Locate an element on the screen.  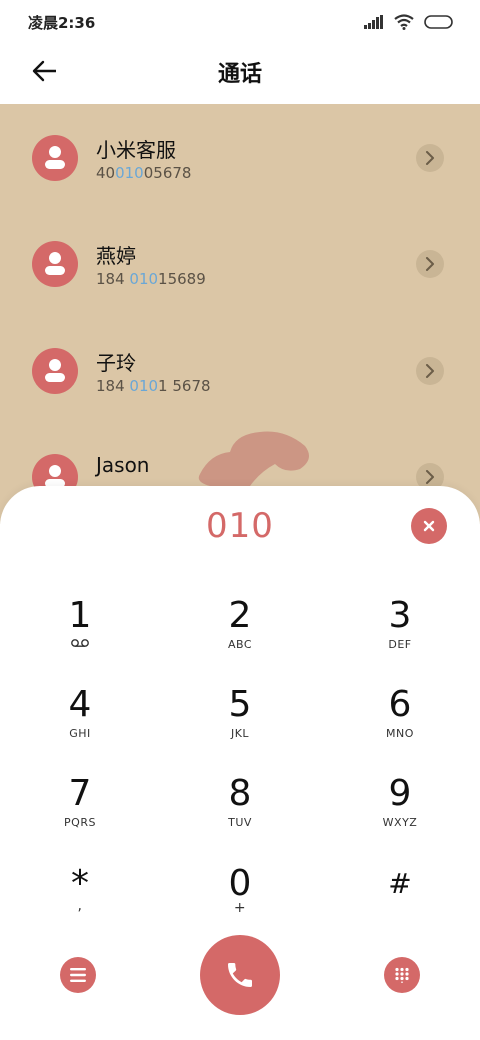
key-digit: 7 is located at coordinates (80, 793).